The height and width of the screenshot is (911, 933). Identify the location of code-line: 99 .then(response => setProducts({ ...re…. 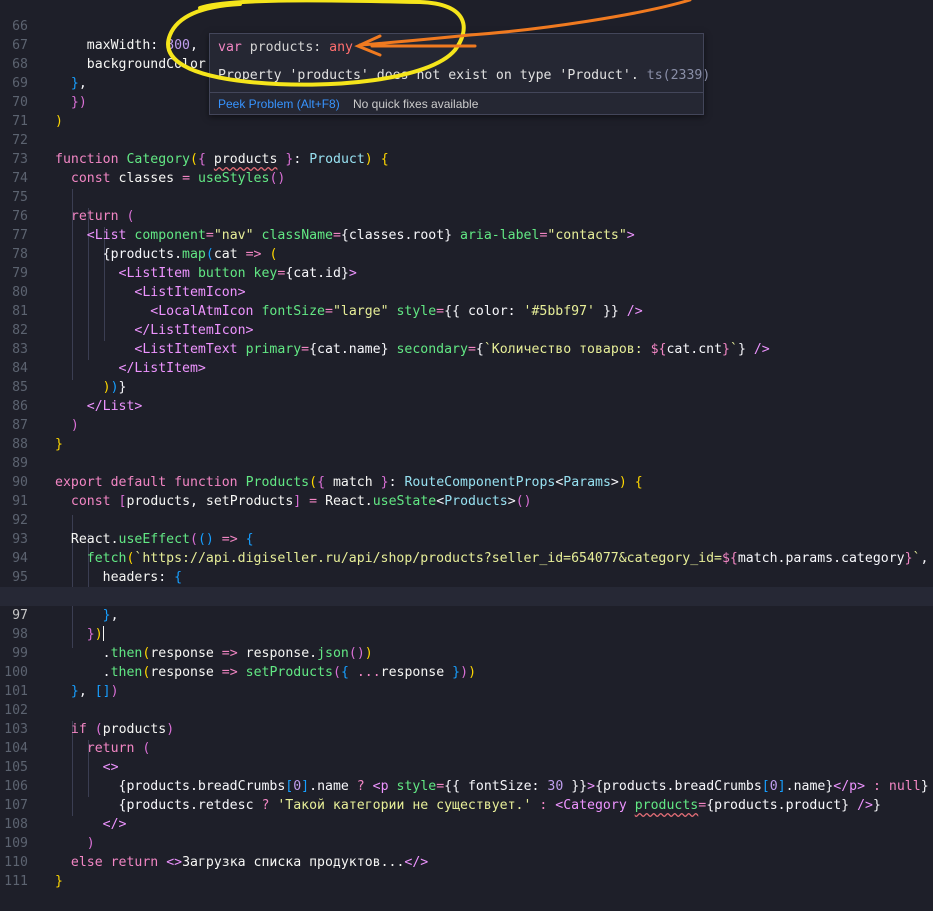
(466, 652).